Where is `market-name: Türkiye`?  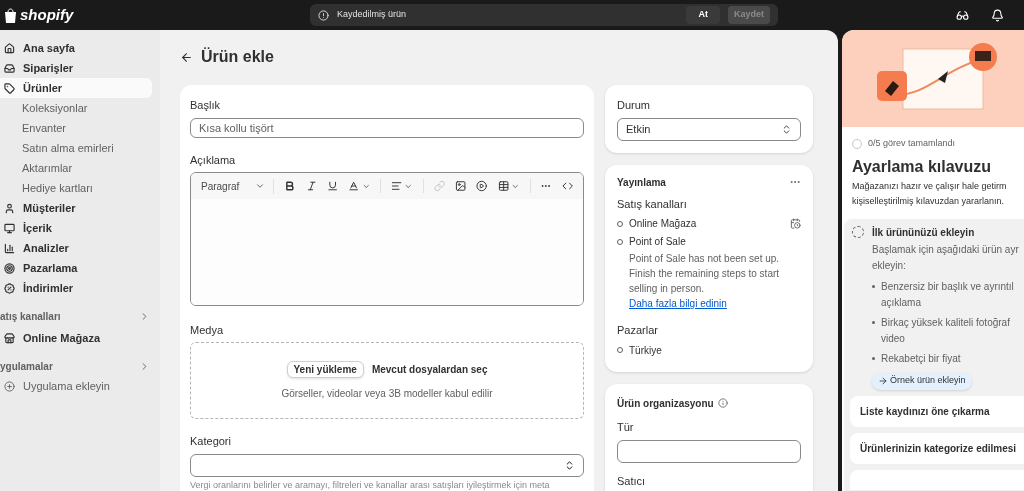 market-name: Türkiye is located at coordinates (645, 350).